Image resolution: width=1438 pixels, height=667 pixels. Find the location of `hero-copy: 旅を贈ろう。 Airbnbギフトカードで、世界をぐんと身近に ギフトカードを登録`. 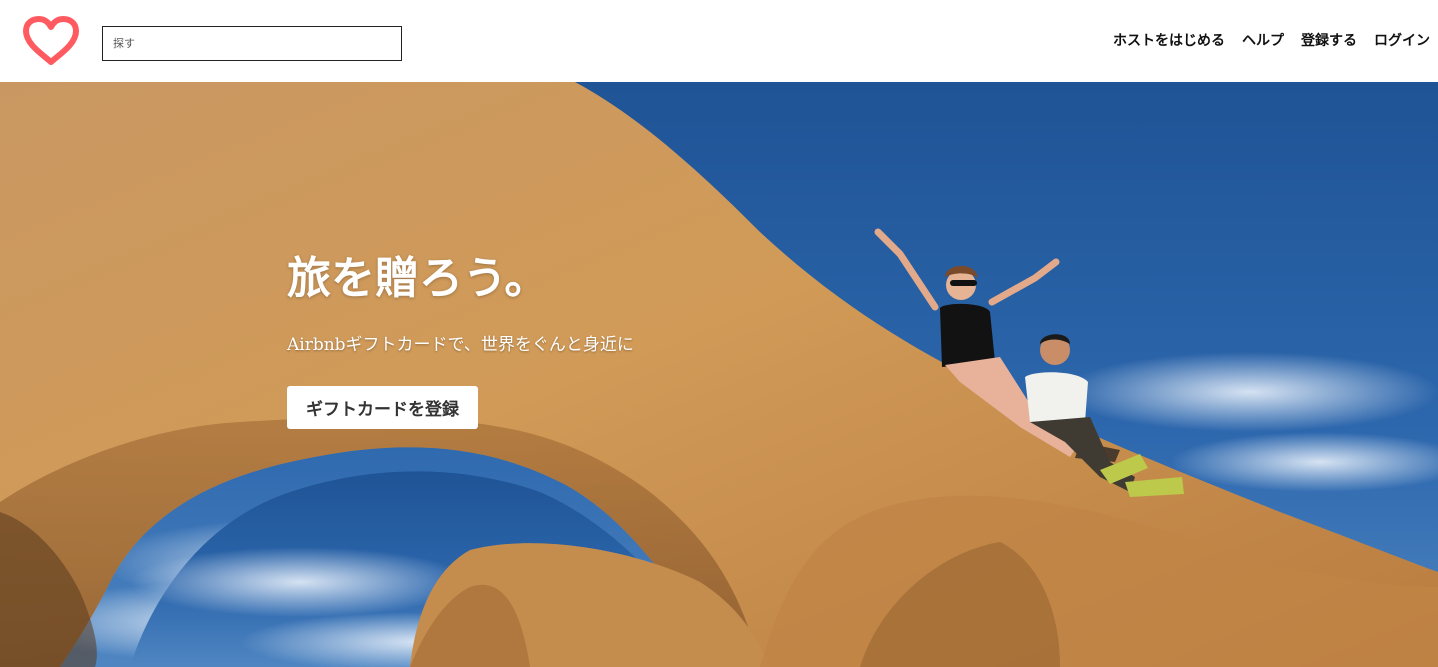

hero-copy: 旅を贈ろう。 Airbnbギフトカードで、世界をぐんと身近に ギフトカードを登録 is located at coordinates (460, 339).